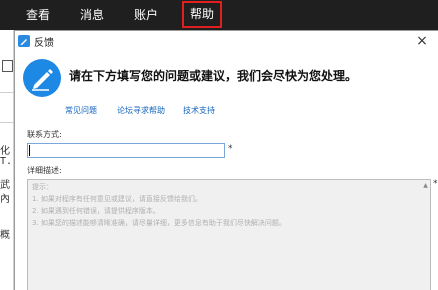  Describe the element at coordinates (117, 199) in the screenshot. I see `placeholder-line: 1. 如果对程序有任何意见或建议，请直接反馈给我们。` at that location.